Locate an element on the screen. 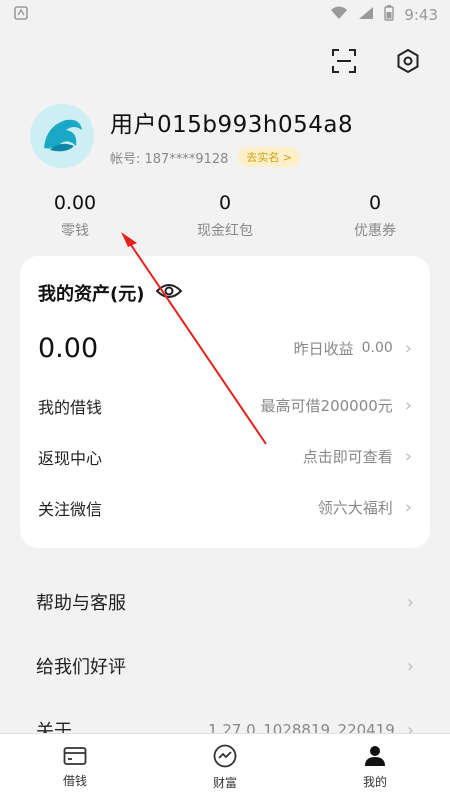 The width and height of the screenshot is (450, 800). menu-label: 帮助与客服 is located at coordinates (81, 603).